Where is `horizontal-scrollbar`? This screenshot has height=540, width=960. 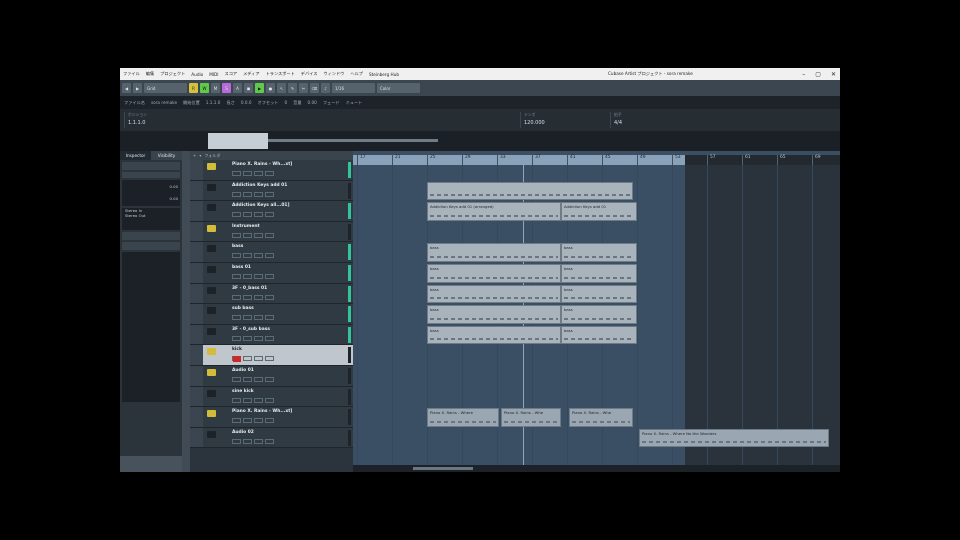 horizontal-scrollbar is located at coordinates (596, 468).